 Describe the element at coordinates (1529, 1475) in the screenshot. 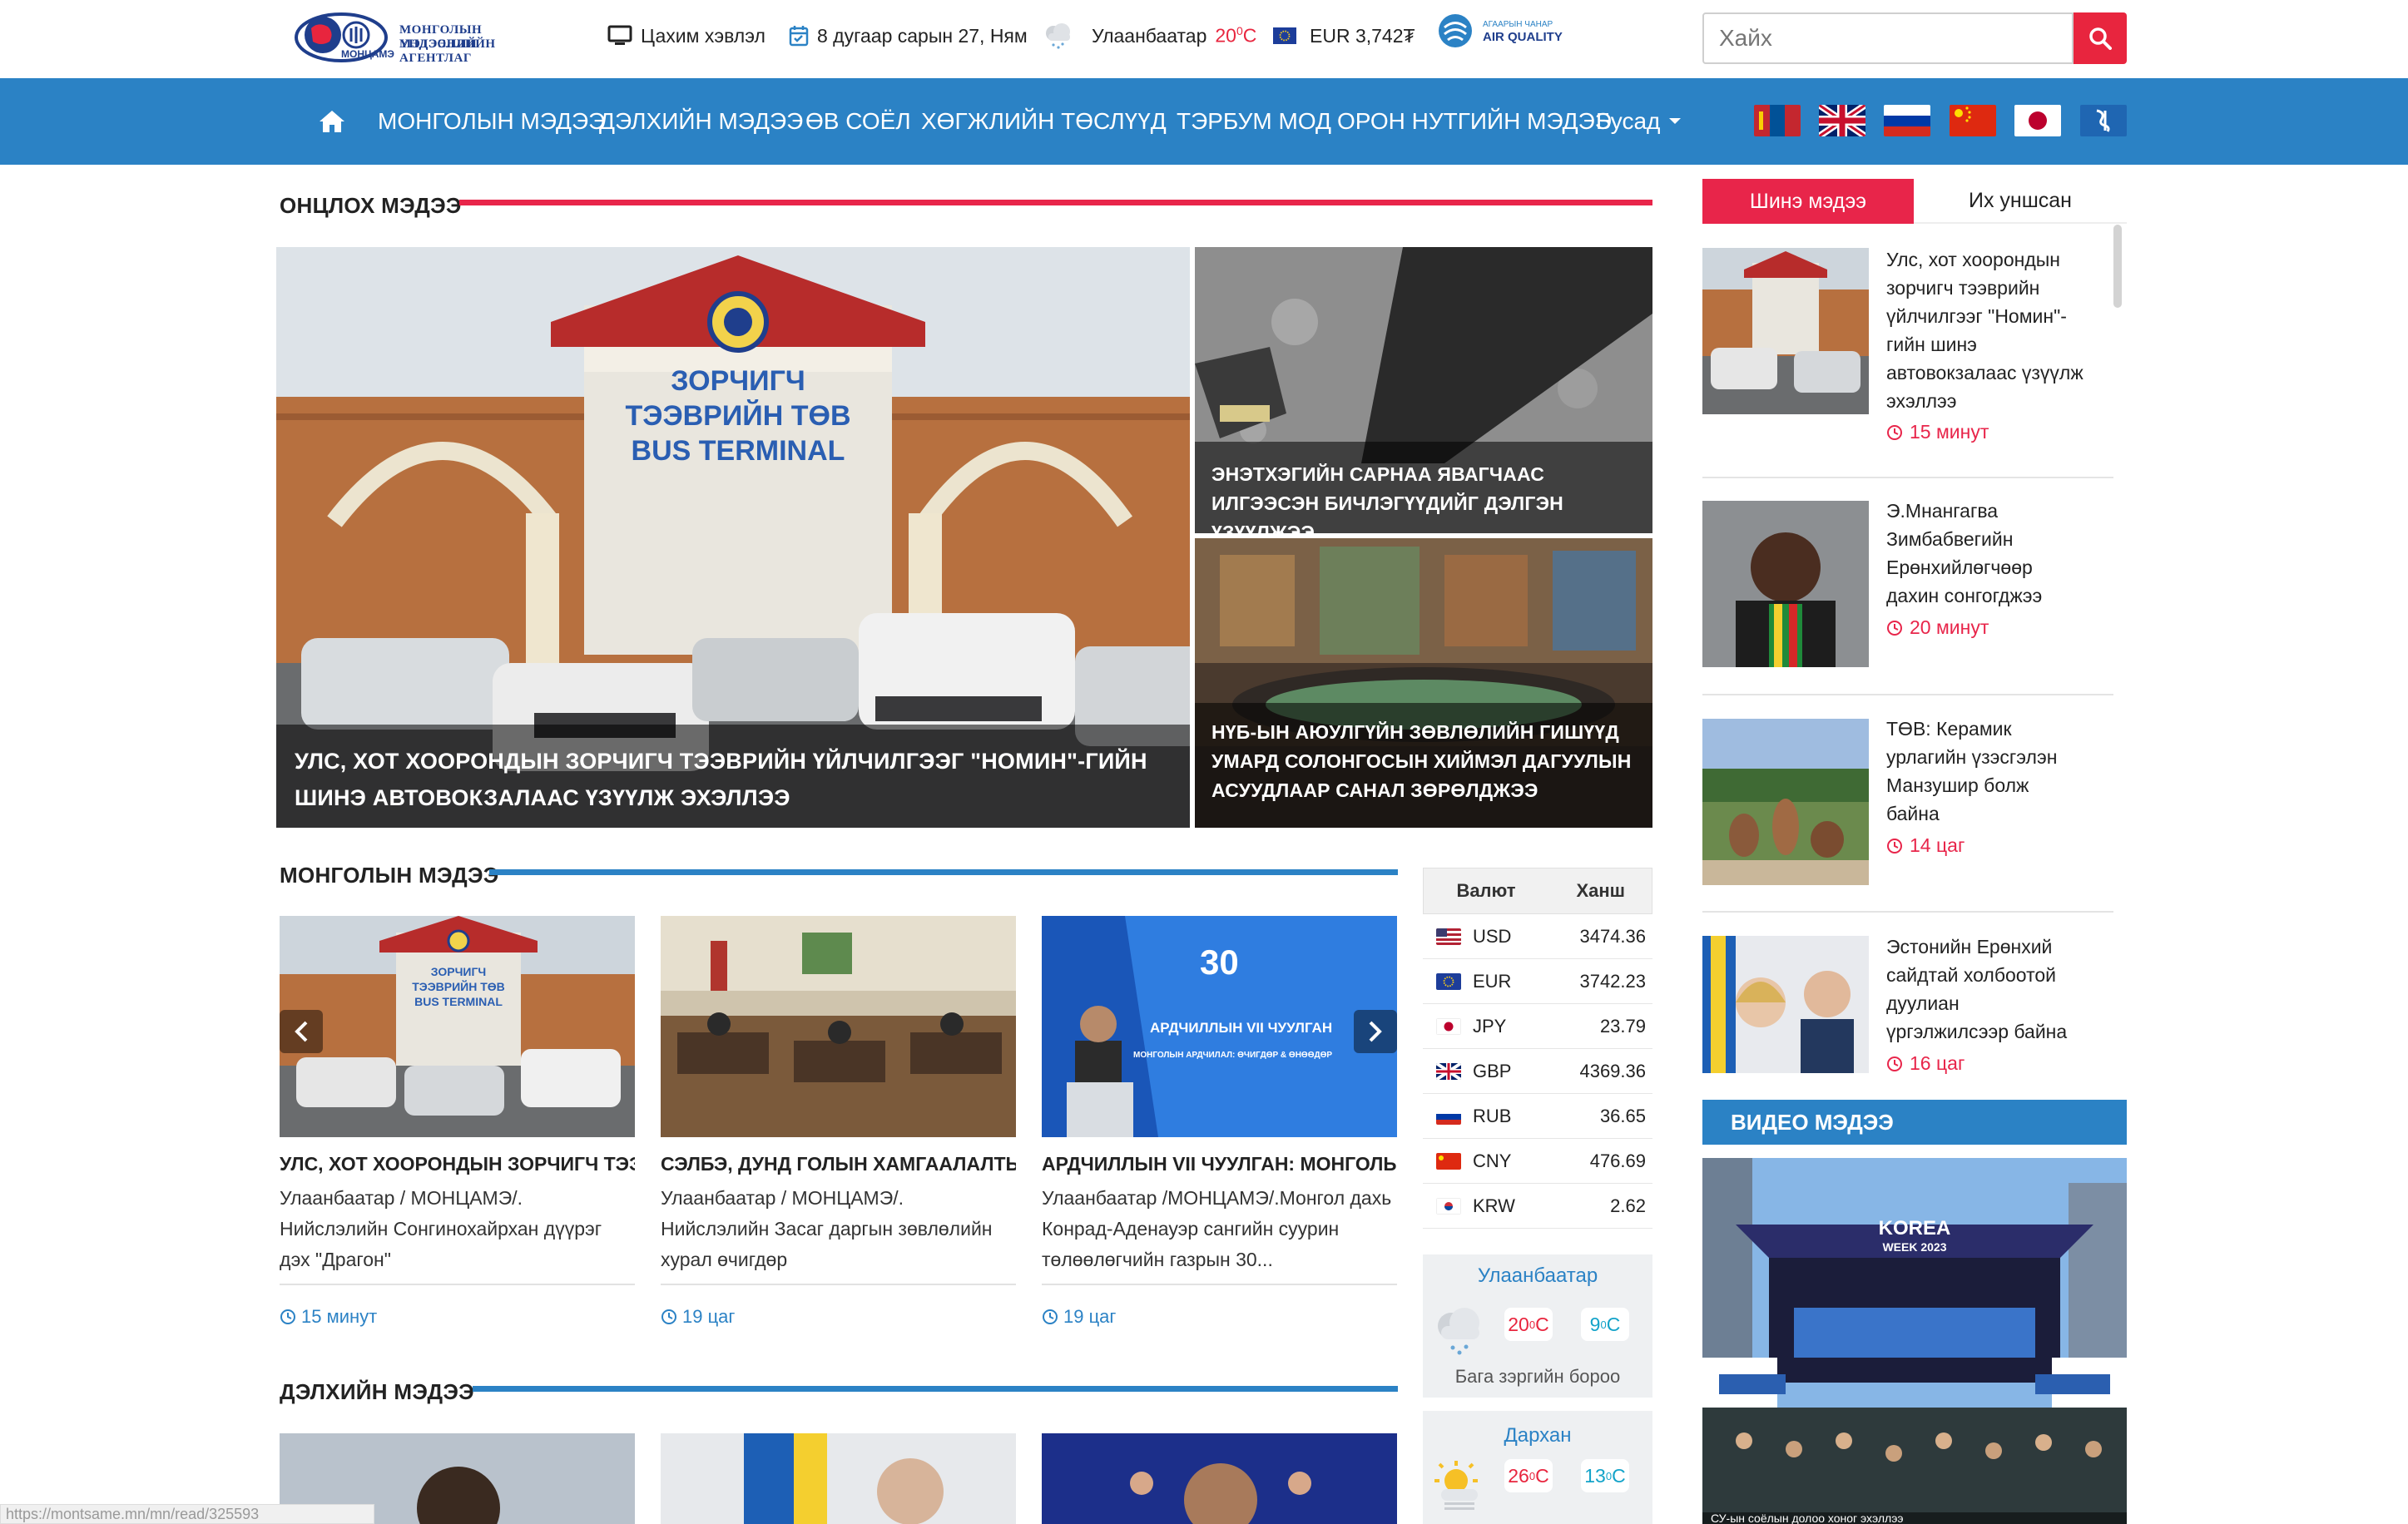

I see `weather-day-temp: 26 0 C` at that location.